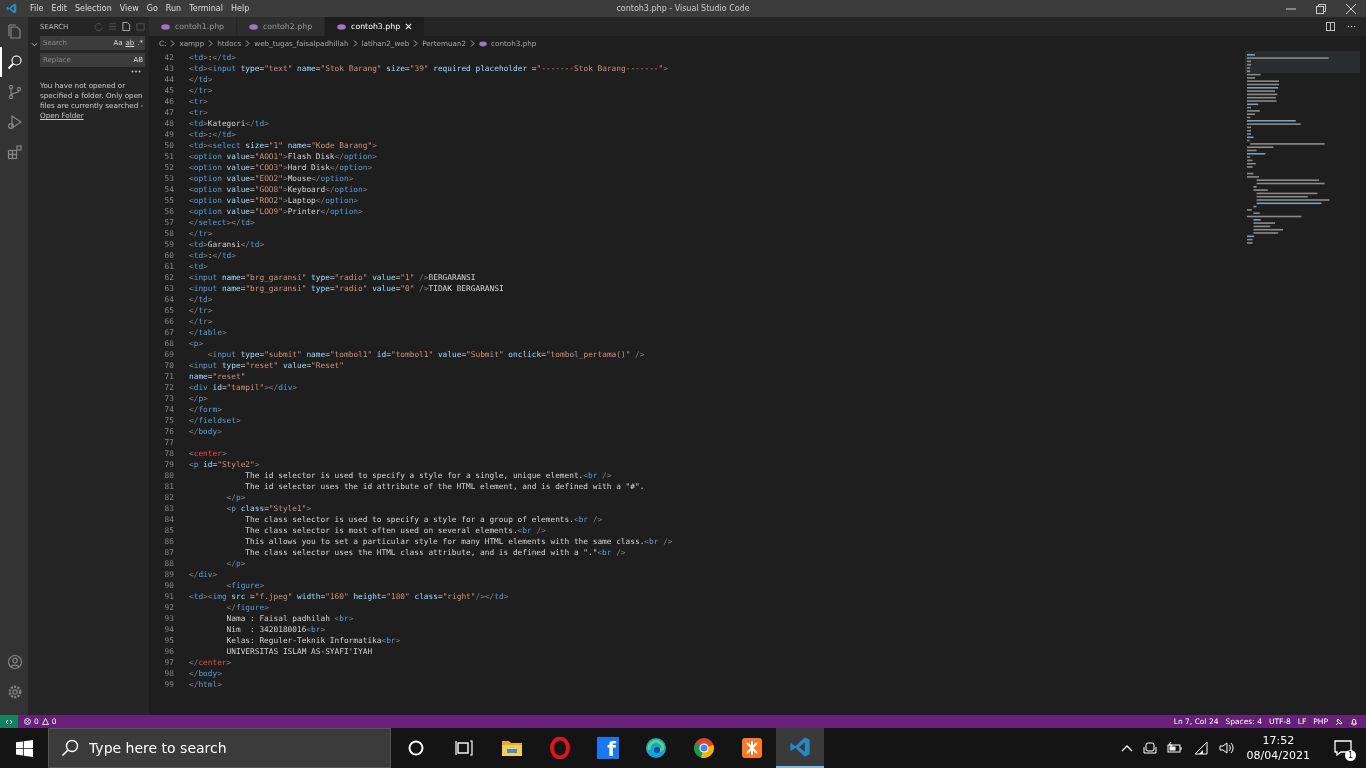 Image resolution: width=1366 pixels, height=768 pixels. What do you see at coordinates (152, 8) in the screenshot?
I see `menu-item: Go` at bounding box center [152, 8].